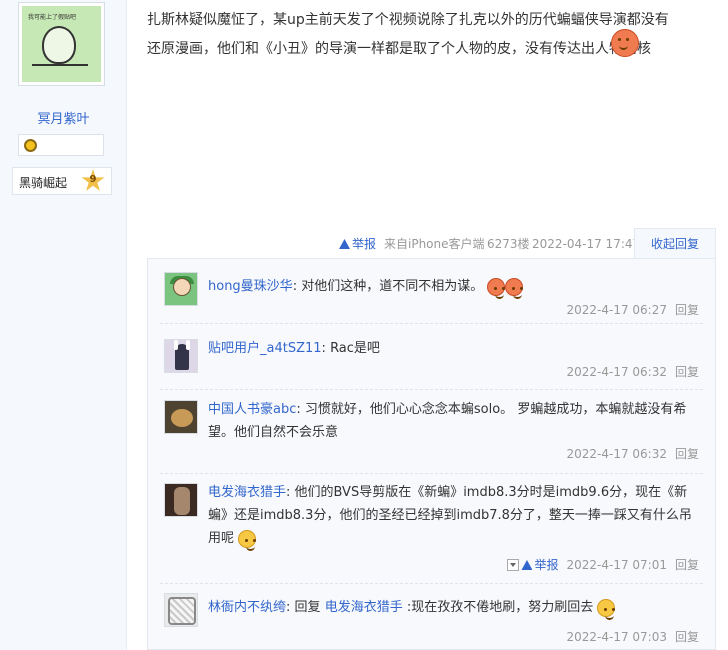 The image size is (728, 650). Describe the element at coordinates (265, 348) in the screenshot. I see `reply-author: 贴吧用户_a4tSZ11` at that location.